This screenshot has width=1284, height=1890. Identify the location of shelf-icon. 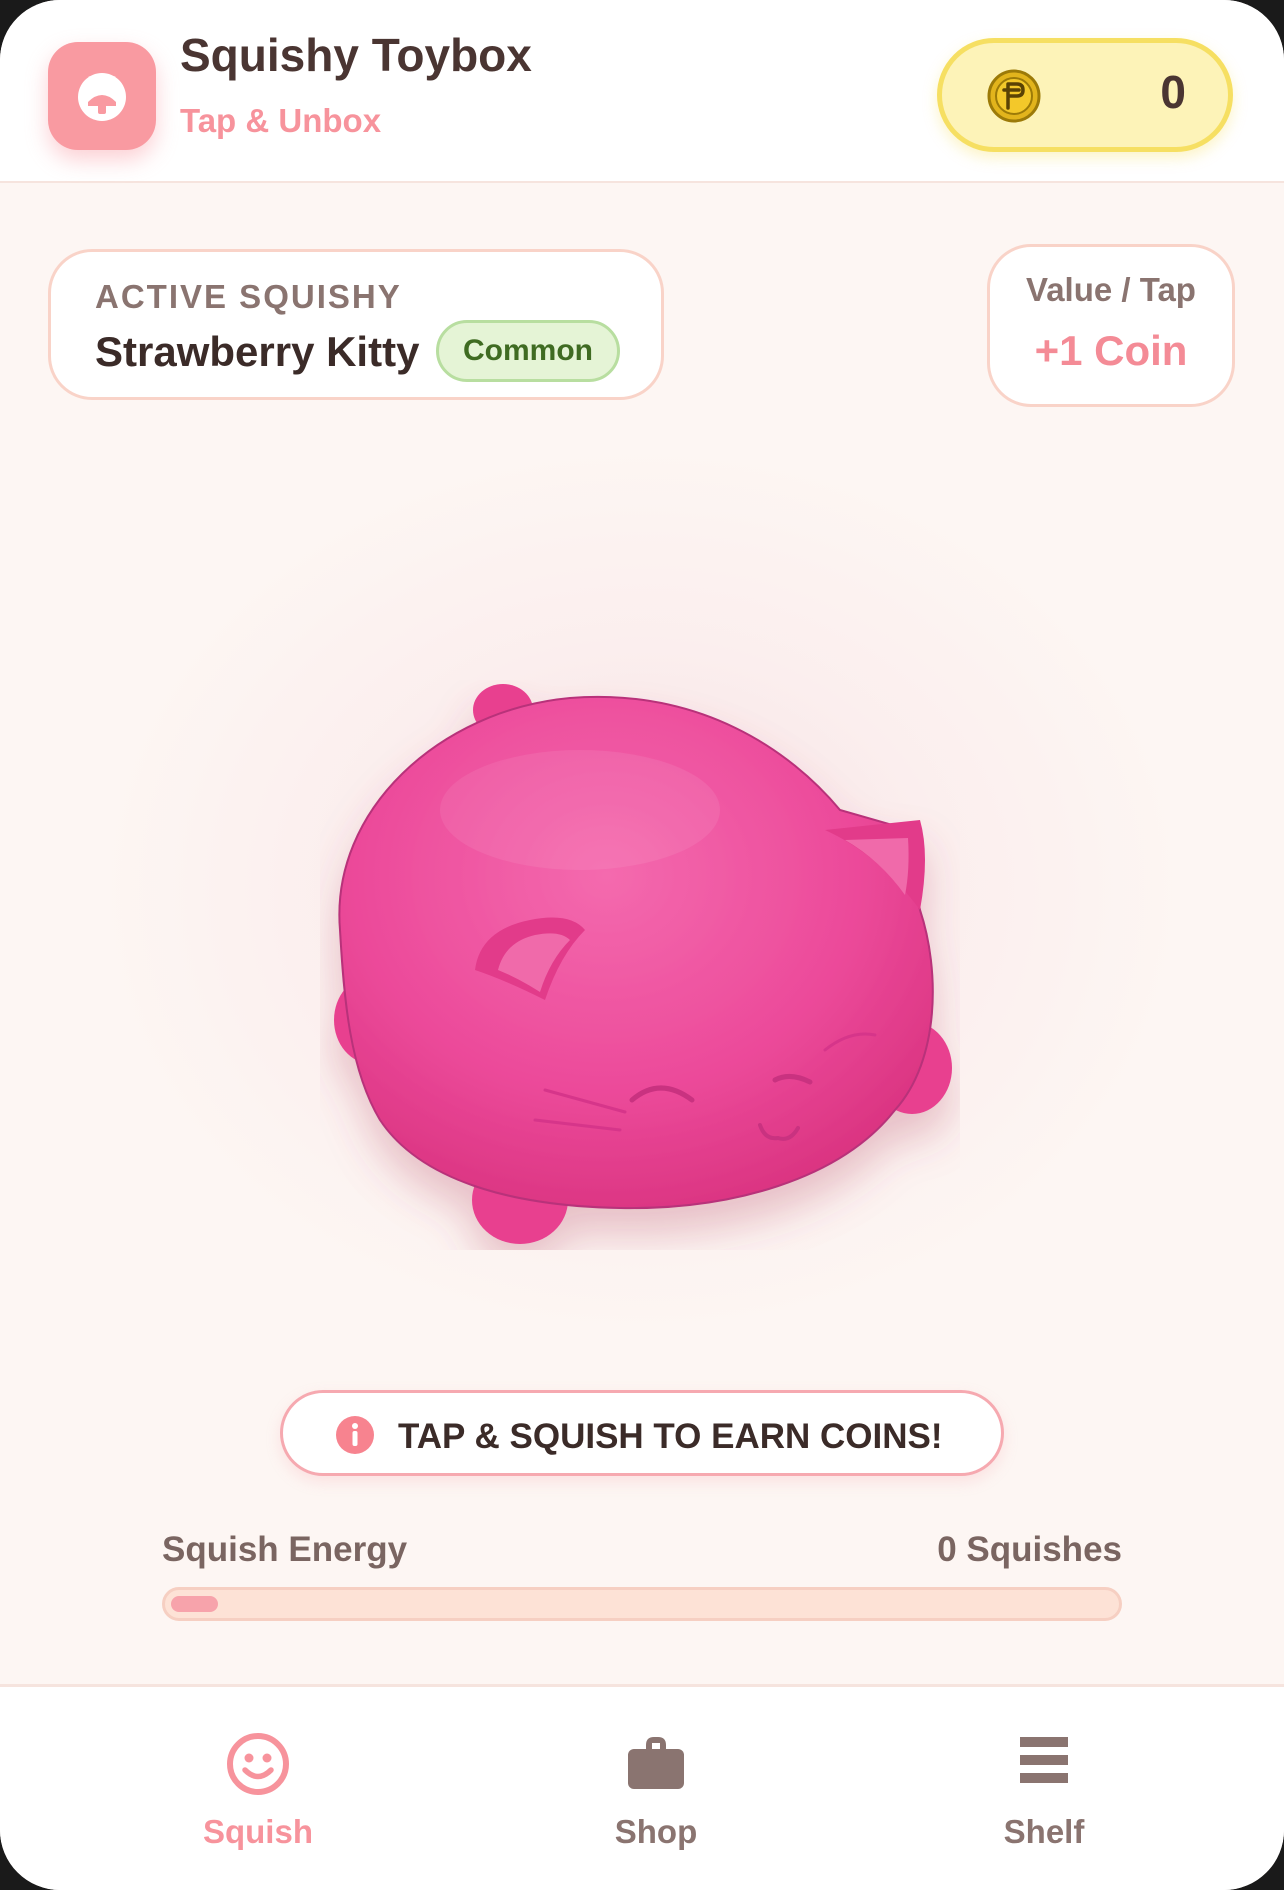
(1044, 1760).